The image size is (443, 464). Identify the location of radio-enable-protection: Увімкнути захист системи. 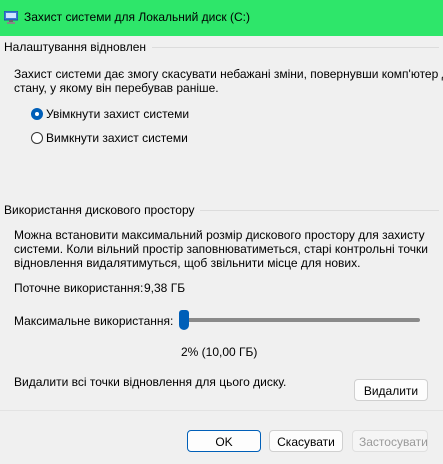
(110, 114).